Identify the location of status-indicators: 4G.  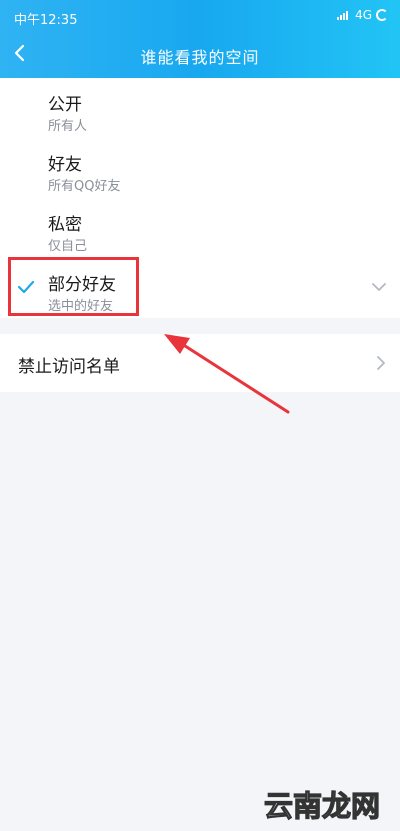
(362, 15).